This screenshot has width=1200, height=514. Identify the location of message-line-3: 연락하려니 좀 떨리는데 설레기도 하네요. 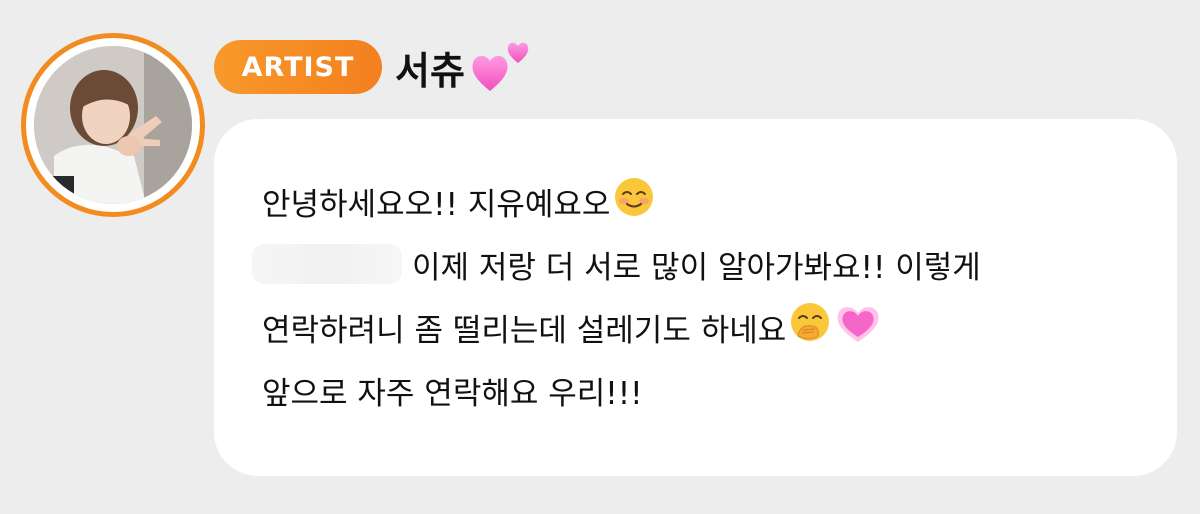
(571, 327).